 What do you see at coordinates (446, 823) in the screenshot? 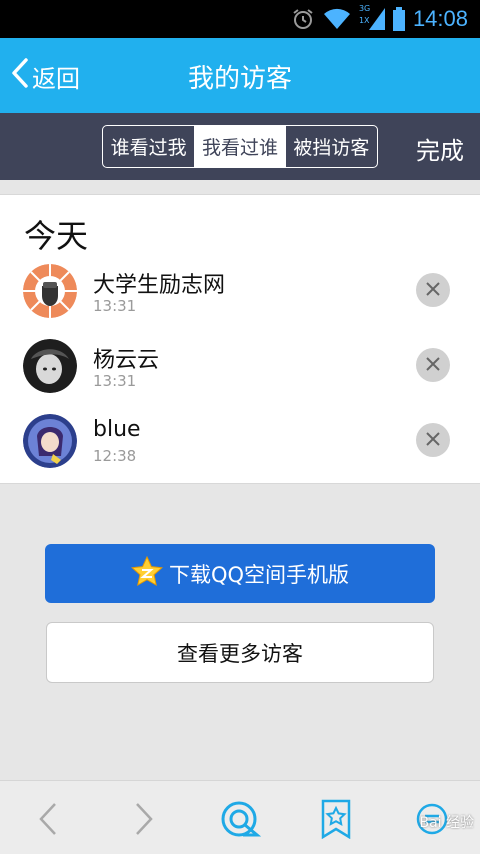
I see `watermark: Bai 经验` at bounding box center [446, 823].